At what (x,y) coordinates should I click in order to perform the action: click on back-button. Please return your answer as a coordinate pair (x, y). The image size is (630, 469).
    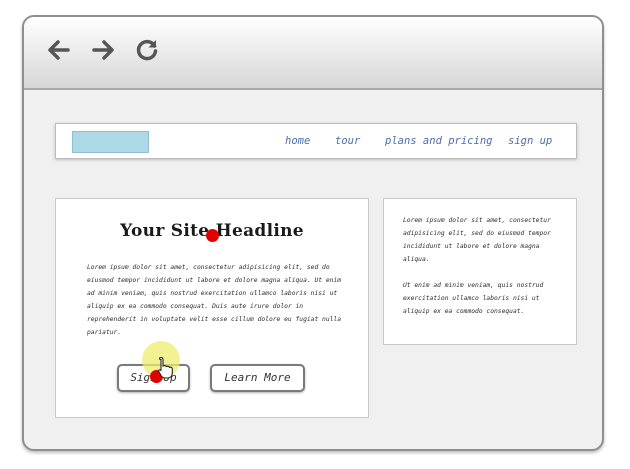
    Looking at the image, I should click on (59, 50).